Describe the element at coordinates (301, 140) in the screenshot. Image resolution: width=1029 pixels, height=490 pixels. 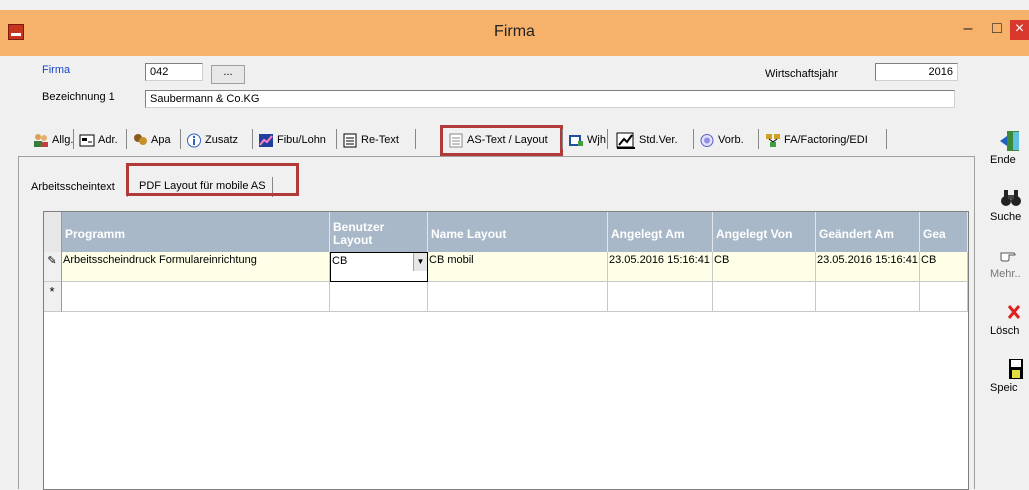
I see `tab-label: Fibu/Lohn` at that location.